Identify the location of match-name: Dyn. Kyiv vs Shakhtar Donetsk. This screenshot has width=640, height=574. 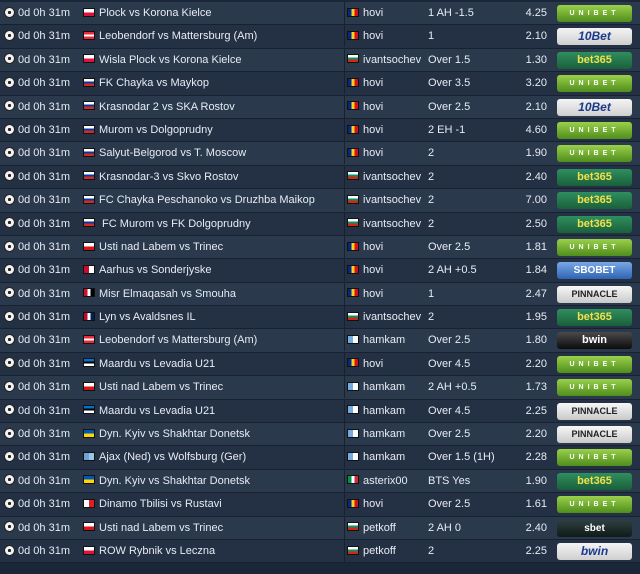
(174, 434).